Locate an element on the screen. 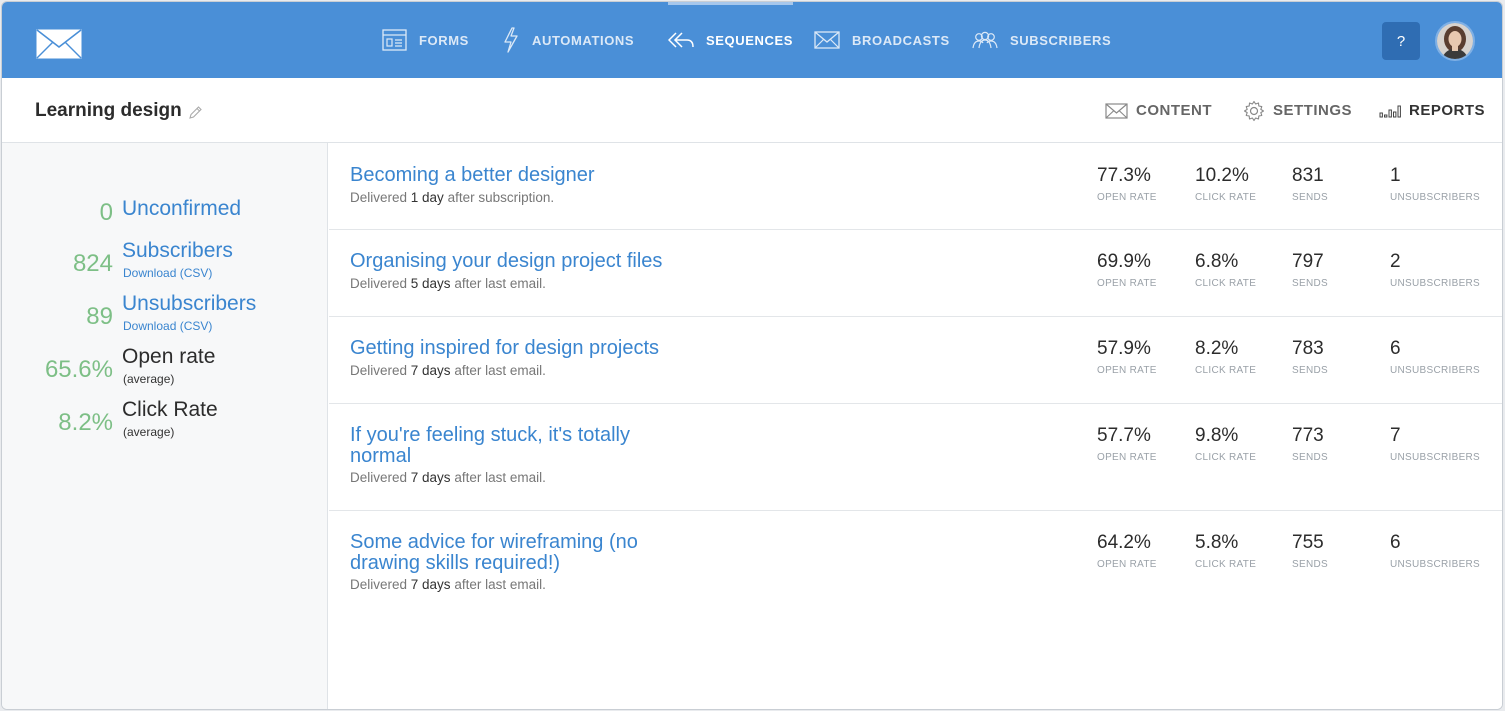  gear-icon is located at coordinates (1254, 110).